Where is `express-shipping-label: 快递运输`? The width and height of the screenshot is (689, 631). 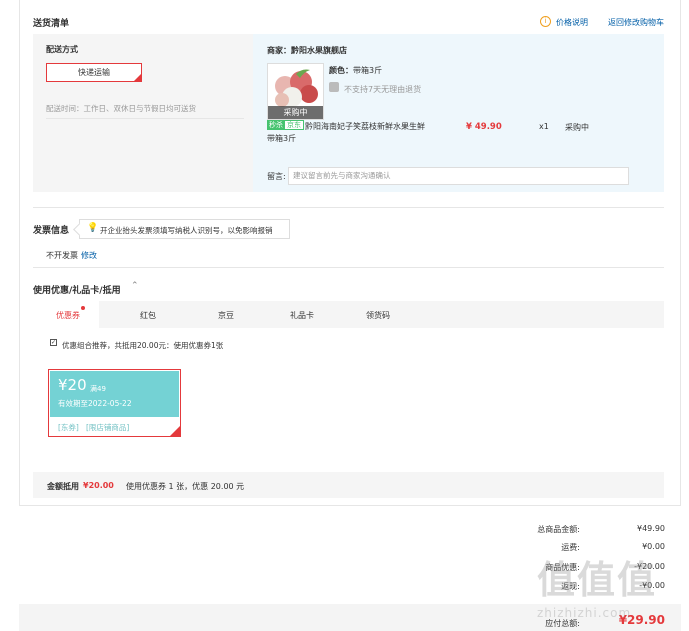
express-shipping-label: 快递运输 is located at coordinates (94, 72).